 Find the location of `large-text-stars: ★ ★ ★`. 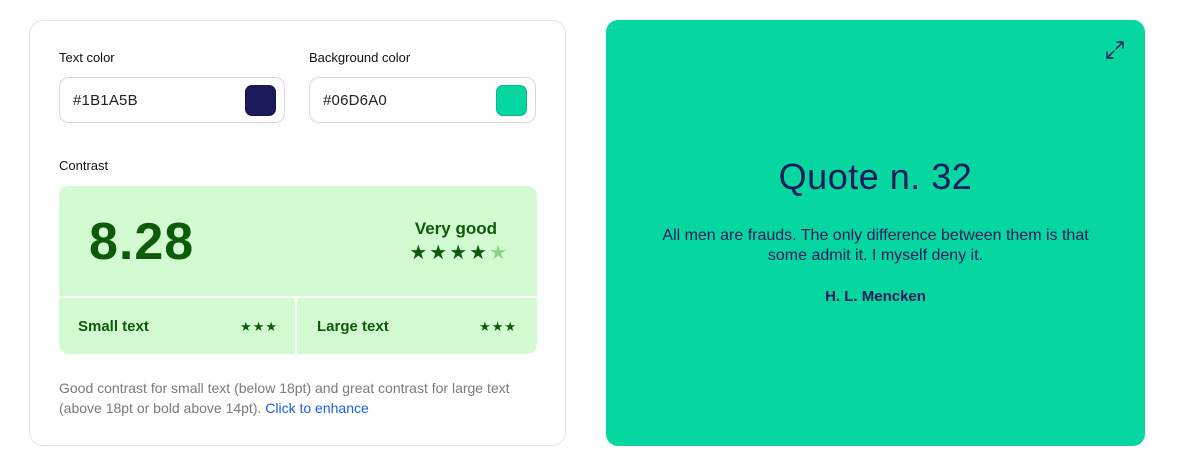

large-text-stars: ★ ★ ★ is located at coordinates (497, 326).